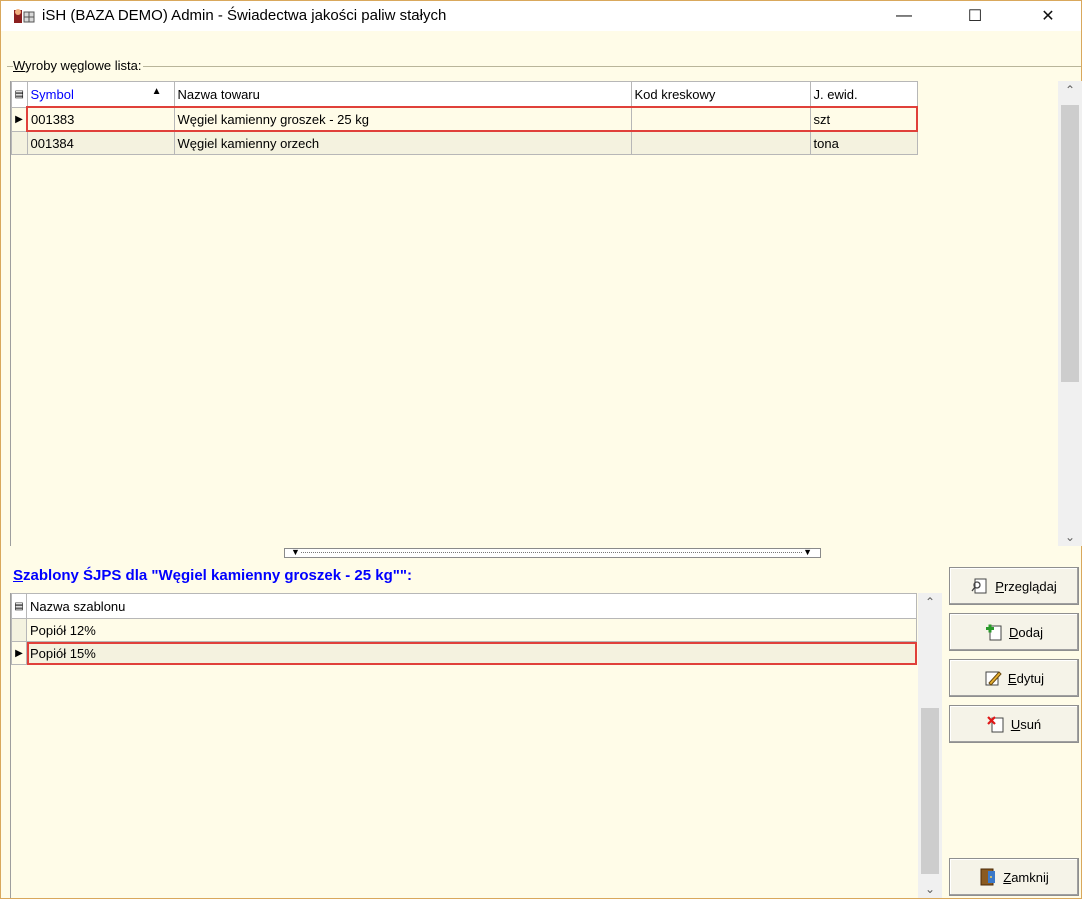 The image size is (1082, 899). I want to click on column-header-symbol: Symbol ▲, so click(100, 94).